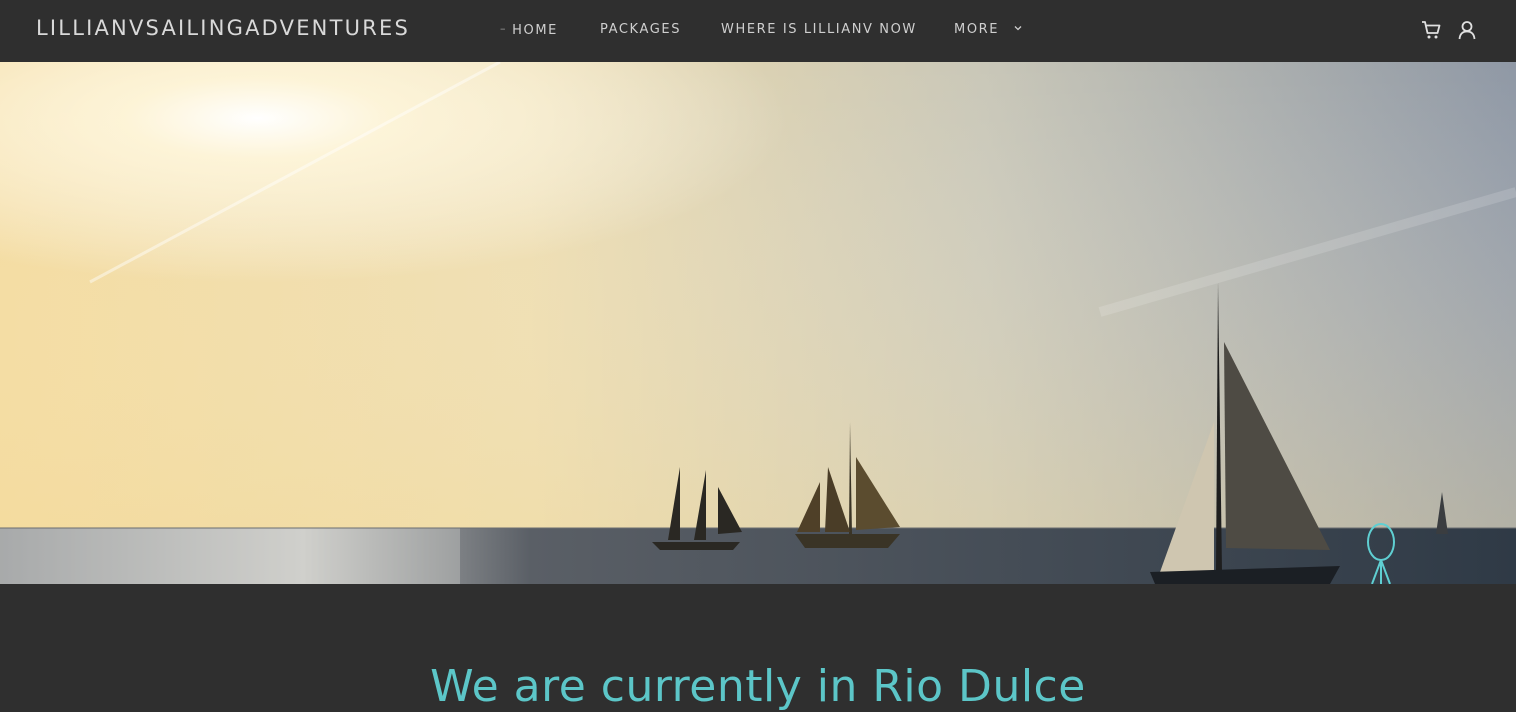 The image size is (1516, 712). I want to click on site-brand: LILLIANVSAILINGADVENTURES, so click(223, 28).